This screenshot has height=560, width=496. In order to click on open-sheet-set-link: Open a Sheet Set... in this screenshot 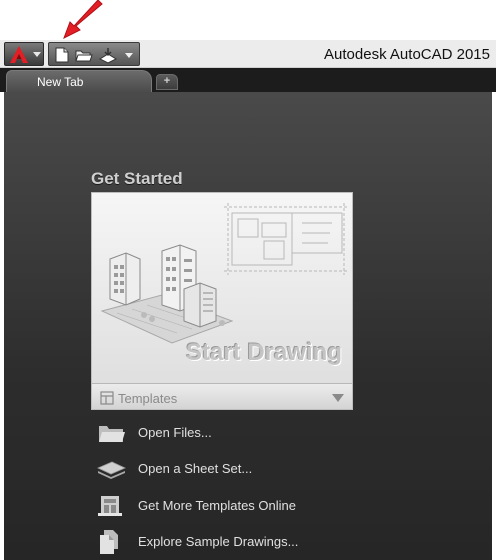, I will do `click(226, 469)`.